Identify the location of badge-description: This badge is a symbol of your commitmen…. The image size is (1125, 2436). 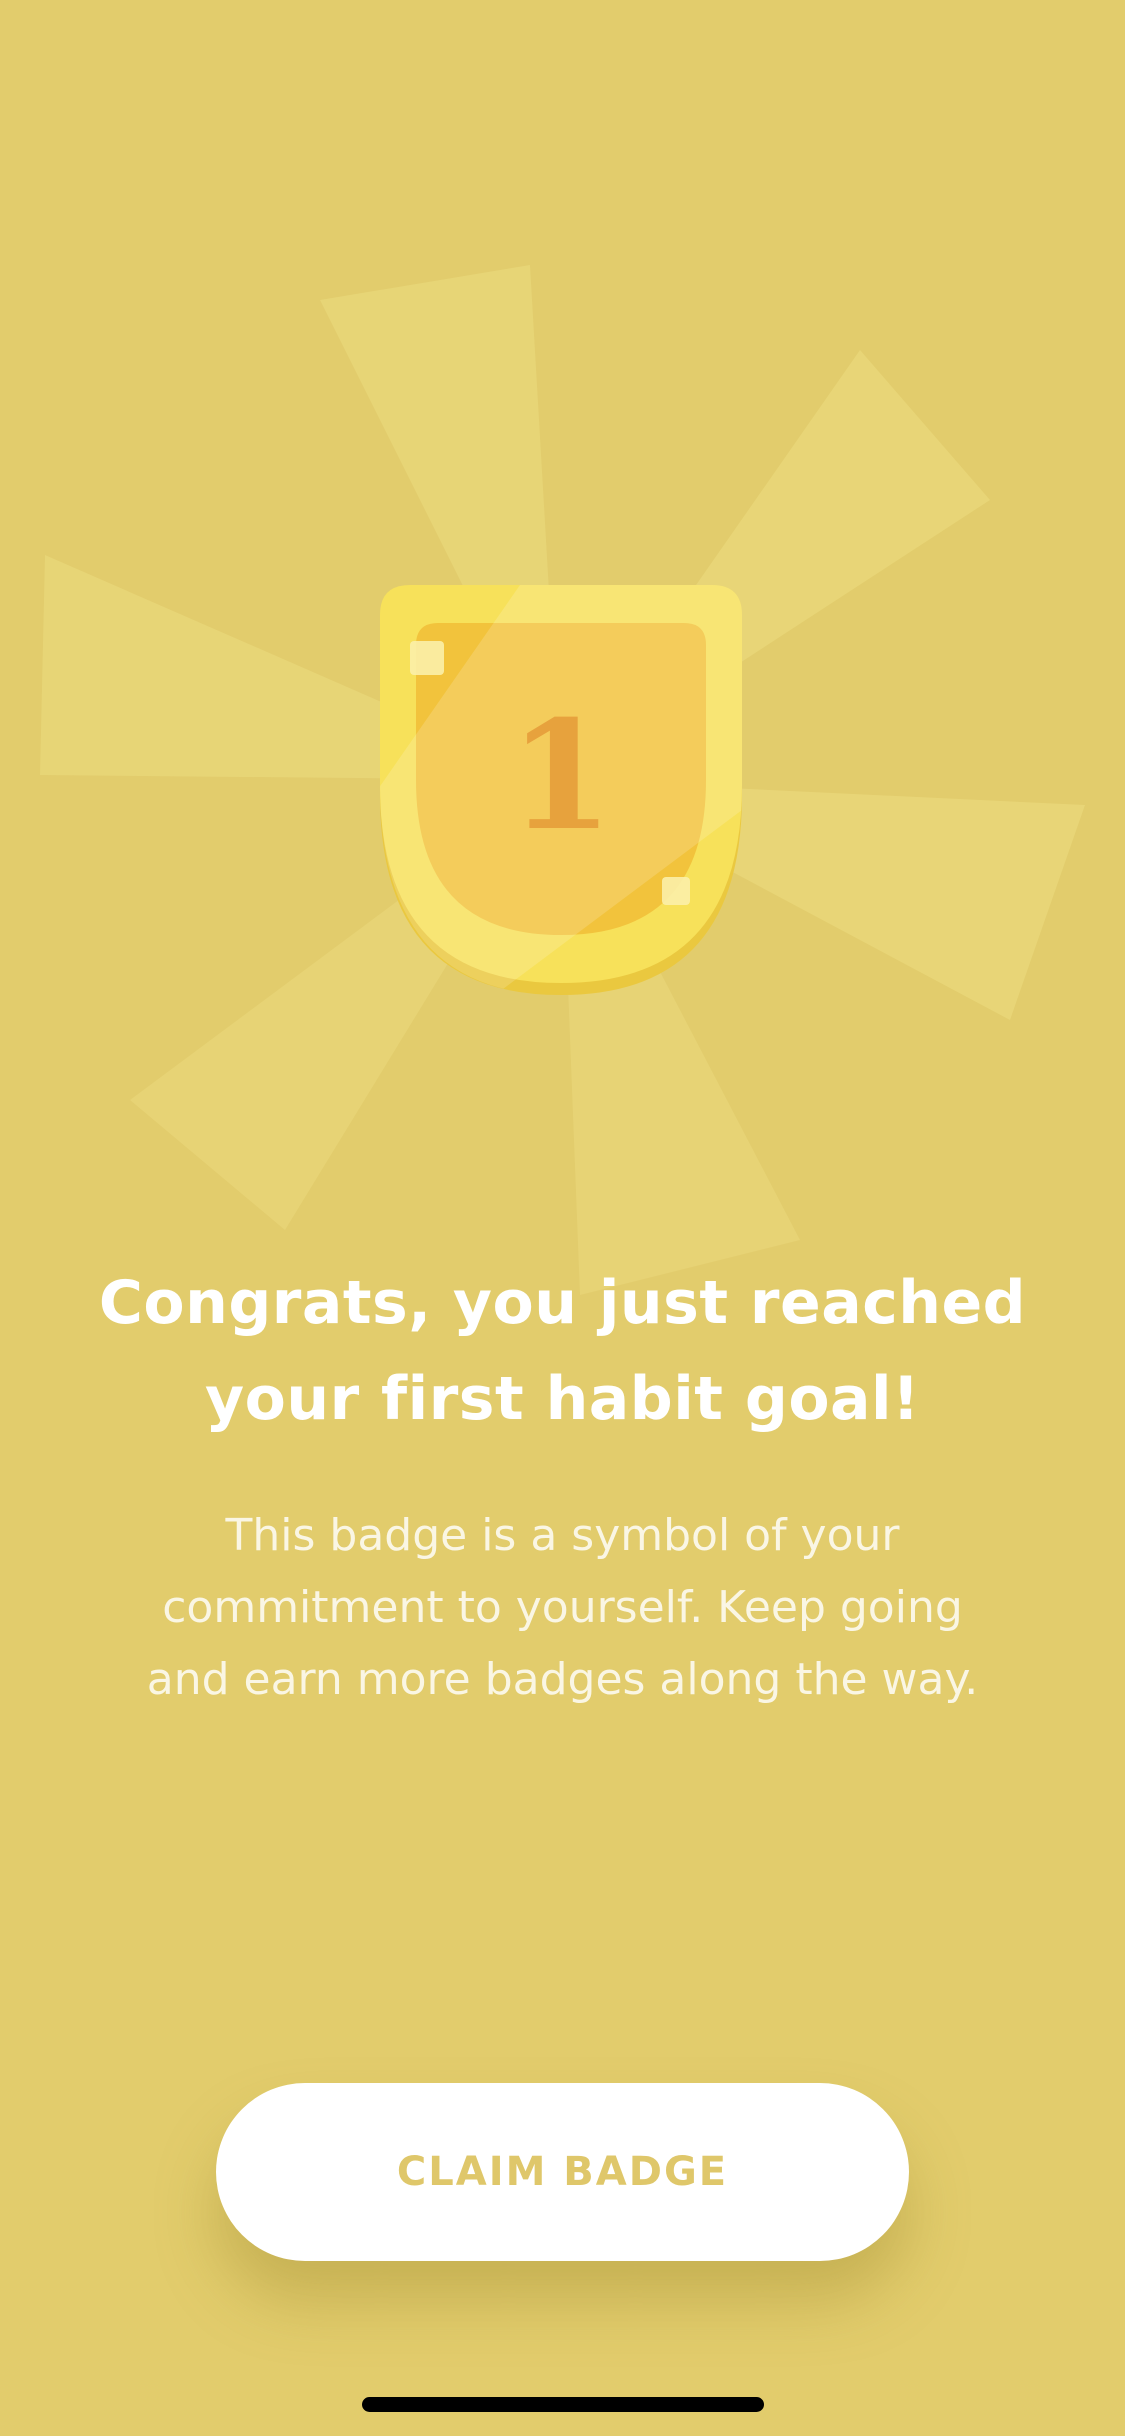
(562, 1608).